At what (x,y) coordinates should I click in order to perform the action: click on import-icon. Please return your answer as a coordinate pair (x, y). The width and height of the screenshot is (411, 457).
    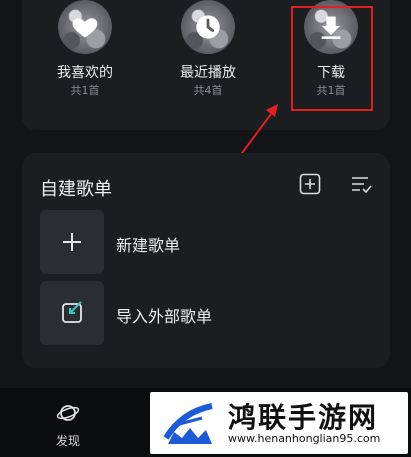
    Looking at the image, I should click on (72, 312).